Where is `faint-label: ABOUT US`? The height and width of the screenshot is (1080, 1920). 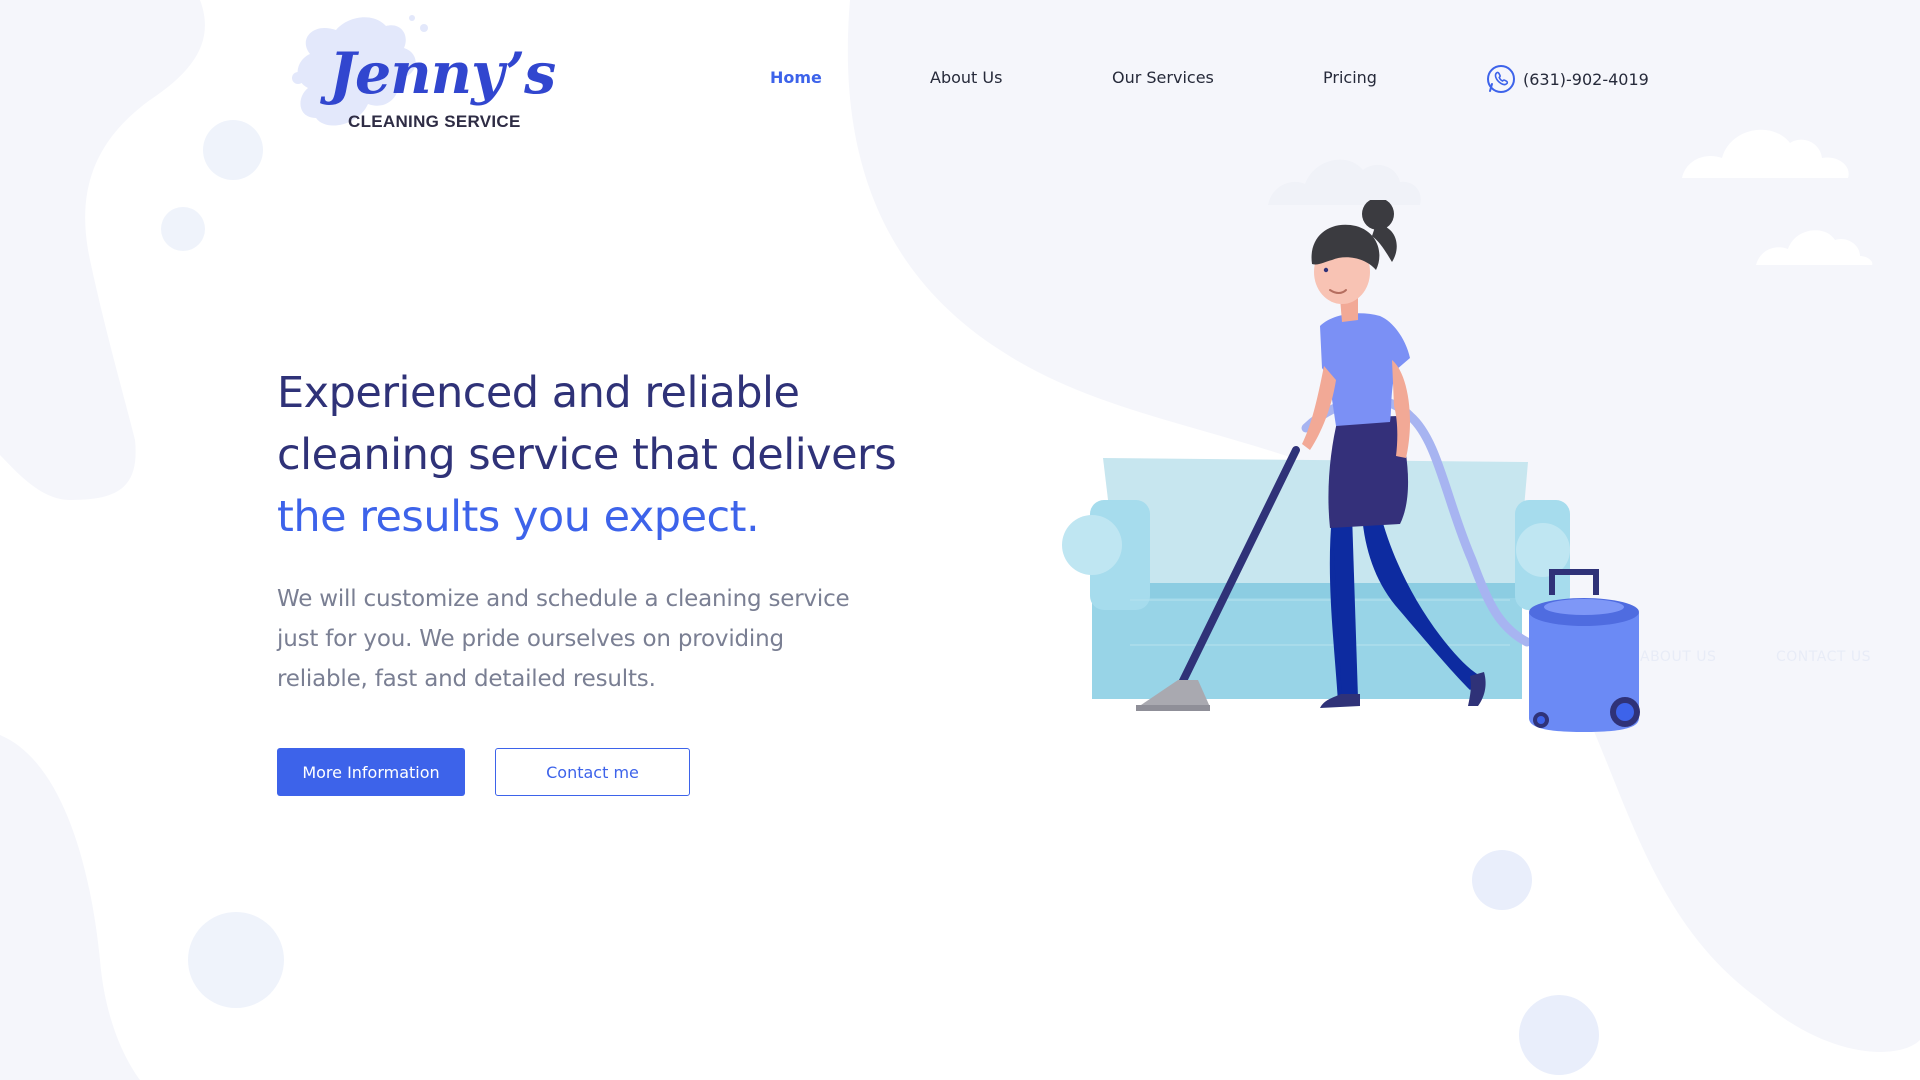 faint-label: ABOUT US is located at coordinates (1678, 657).